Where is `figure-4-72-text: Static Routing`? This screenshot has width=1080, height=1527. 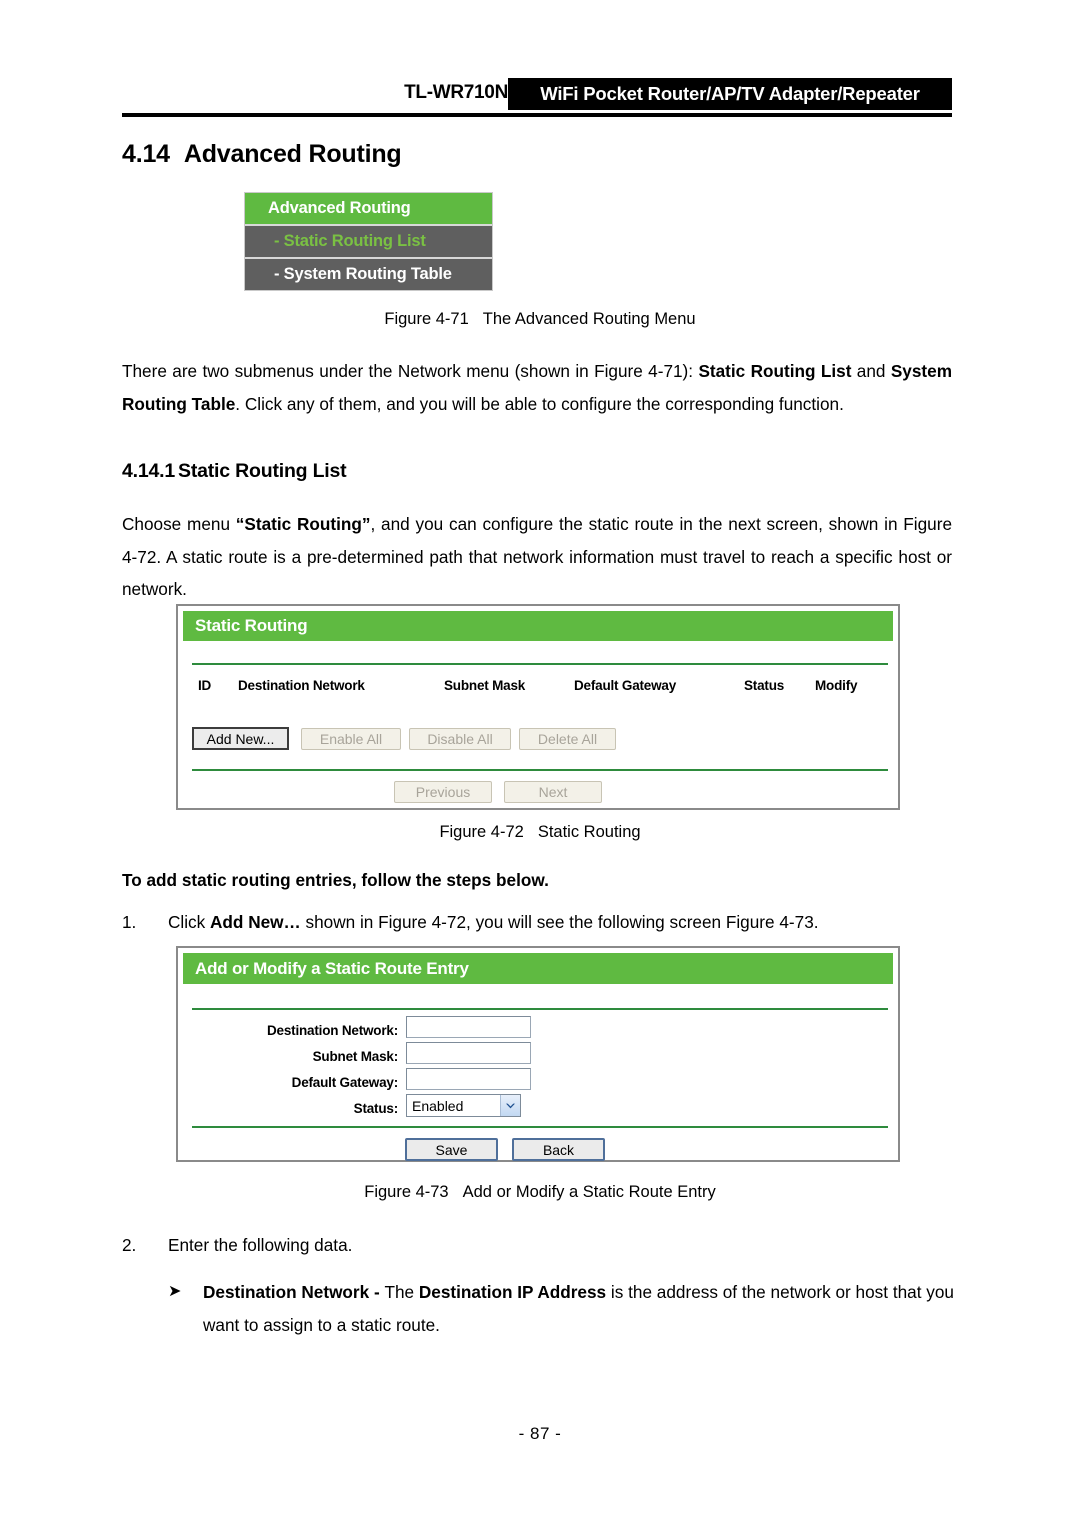 figure-4-72-text: Static Routing is located at coordinates (589, 832).